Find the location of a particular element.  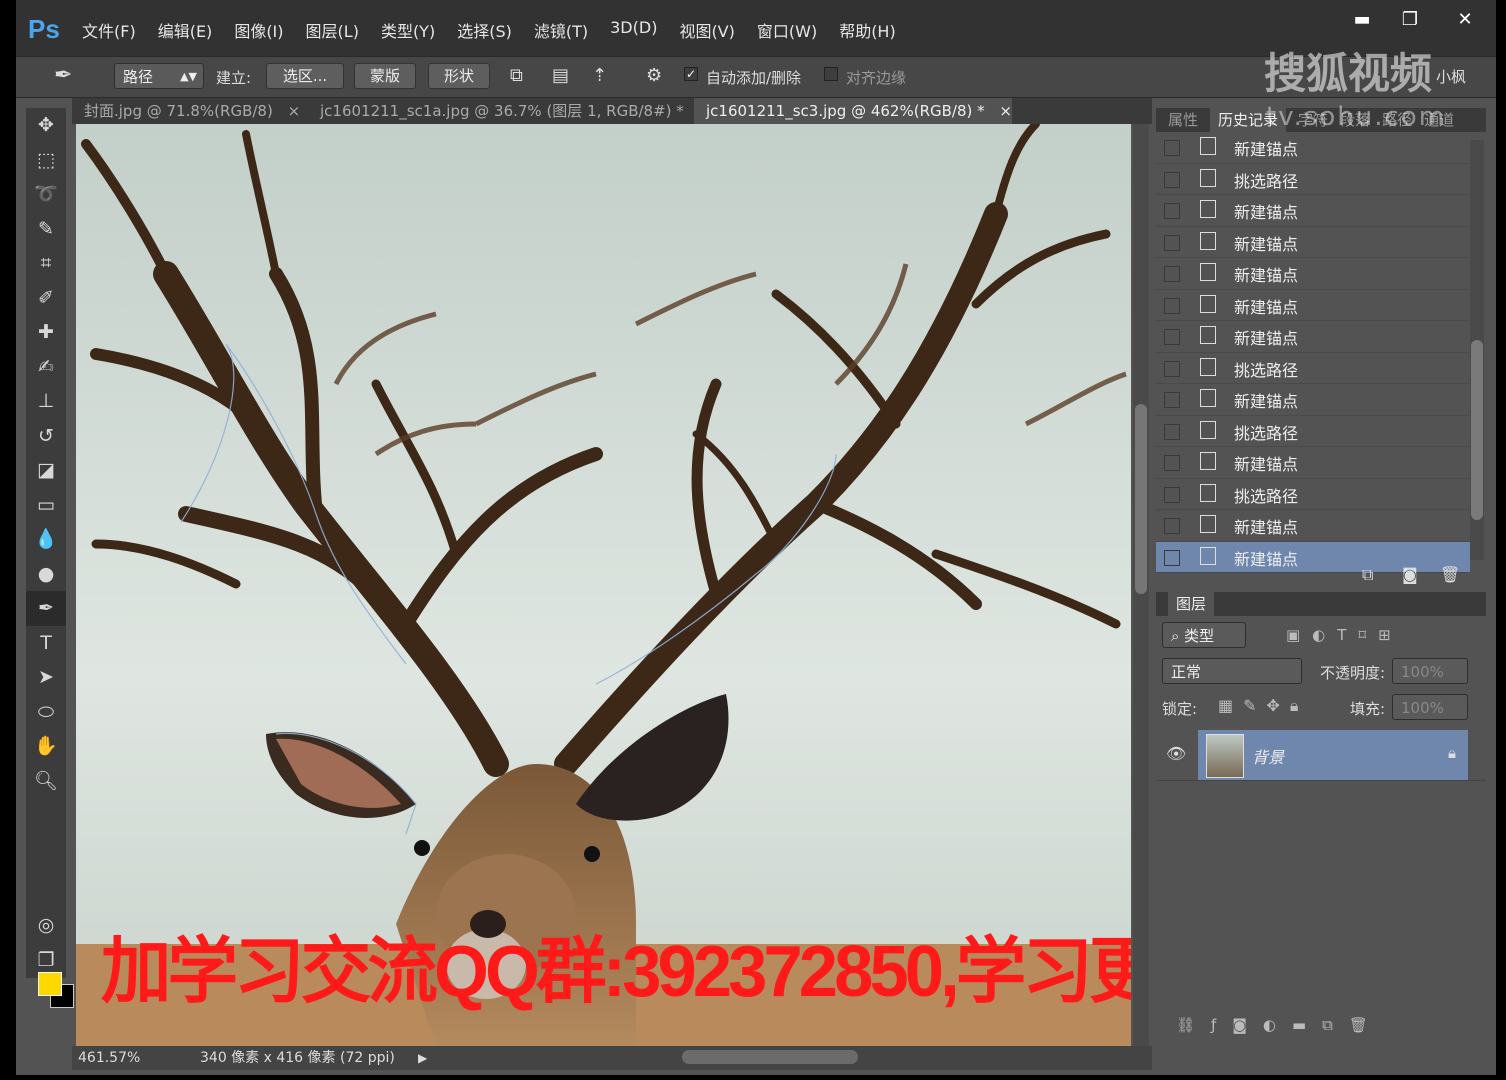

tab-properties: 属性 is located at coordinates (1183, 120).